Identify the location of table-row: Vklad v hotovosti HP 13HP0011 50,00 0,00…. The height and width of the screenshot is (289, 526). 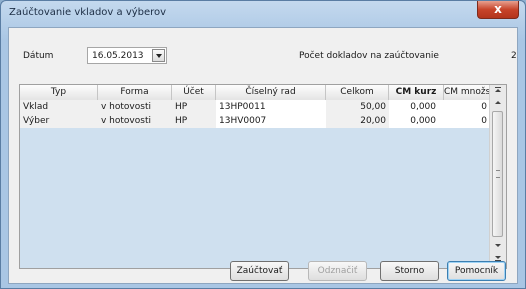
(255, 107).